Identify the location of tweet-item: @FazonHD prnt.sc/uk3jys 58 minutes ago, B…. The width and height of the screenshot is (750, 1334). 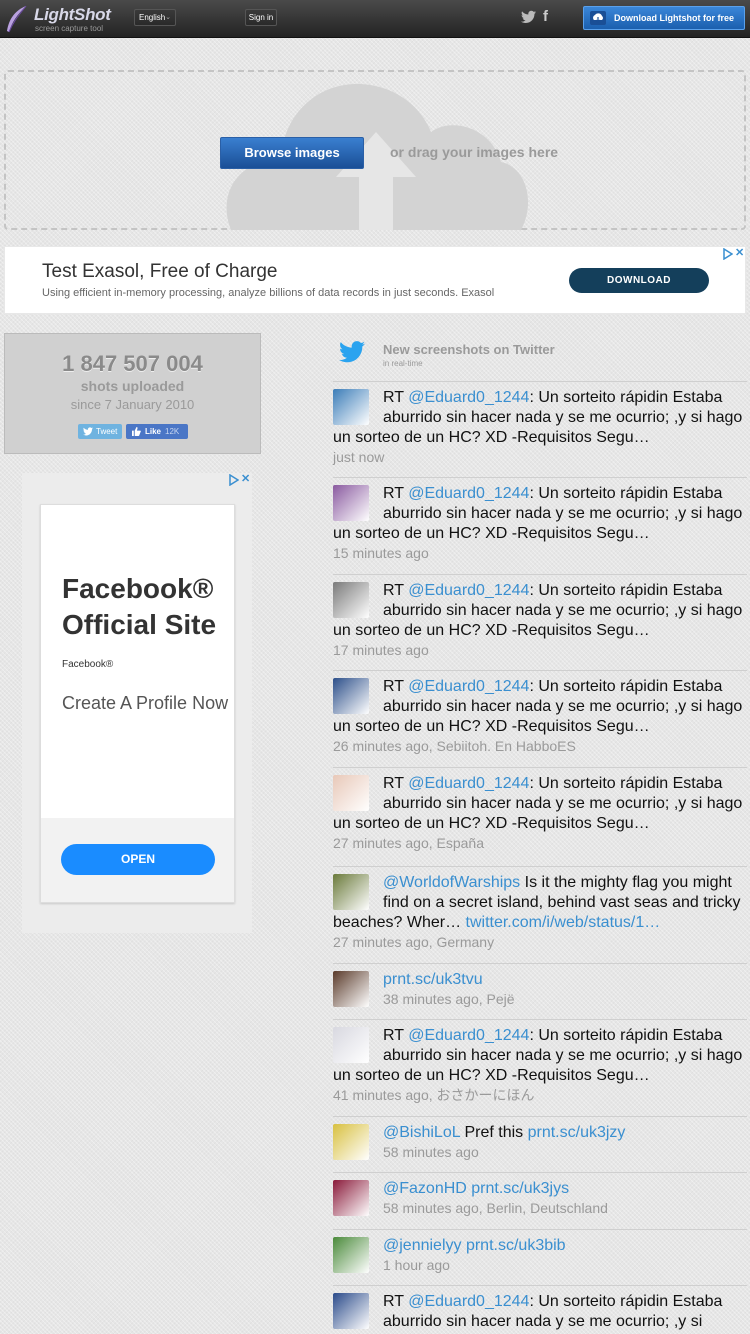
(540, 1200).